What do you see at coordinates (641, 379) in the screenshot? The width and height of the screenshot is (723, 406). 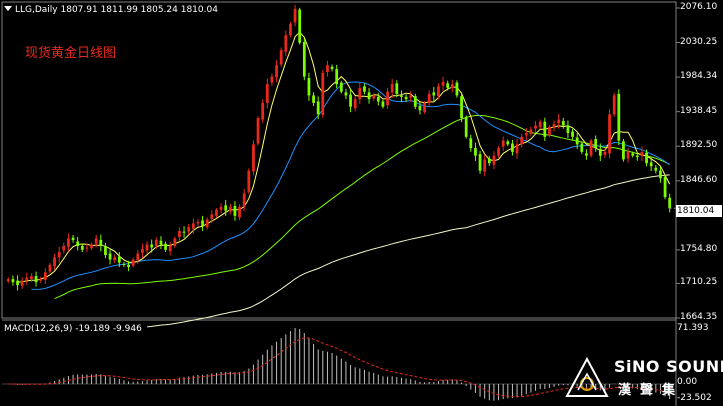 I see `sino-sound-logo: SiNO SOUND 漢聲集` at bounding box center [641, 379].